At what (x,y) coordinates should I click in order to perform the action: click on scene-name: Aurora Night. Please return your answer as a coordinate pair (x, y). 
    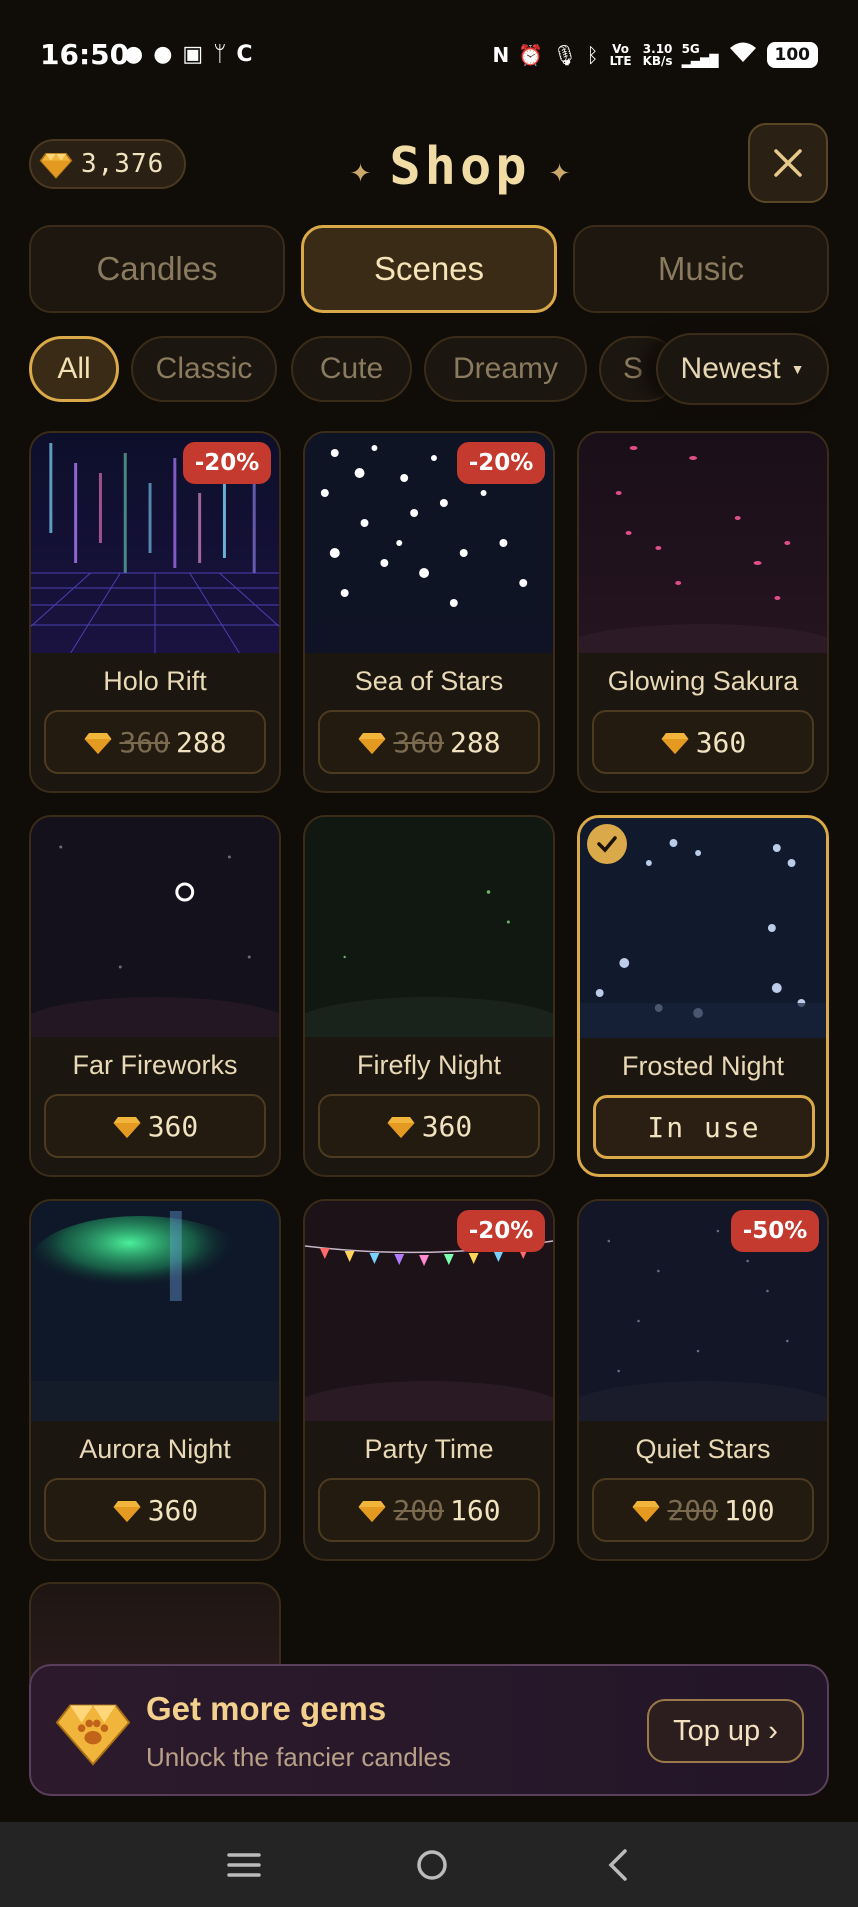
    Looking at the image, I should click on (155, 1448).